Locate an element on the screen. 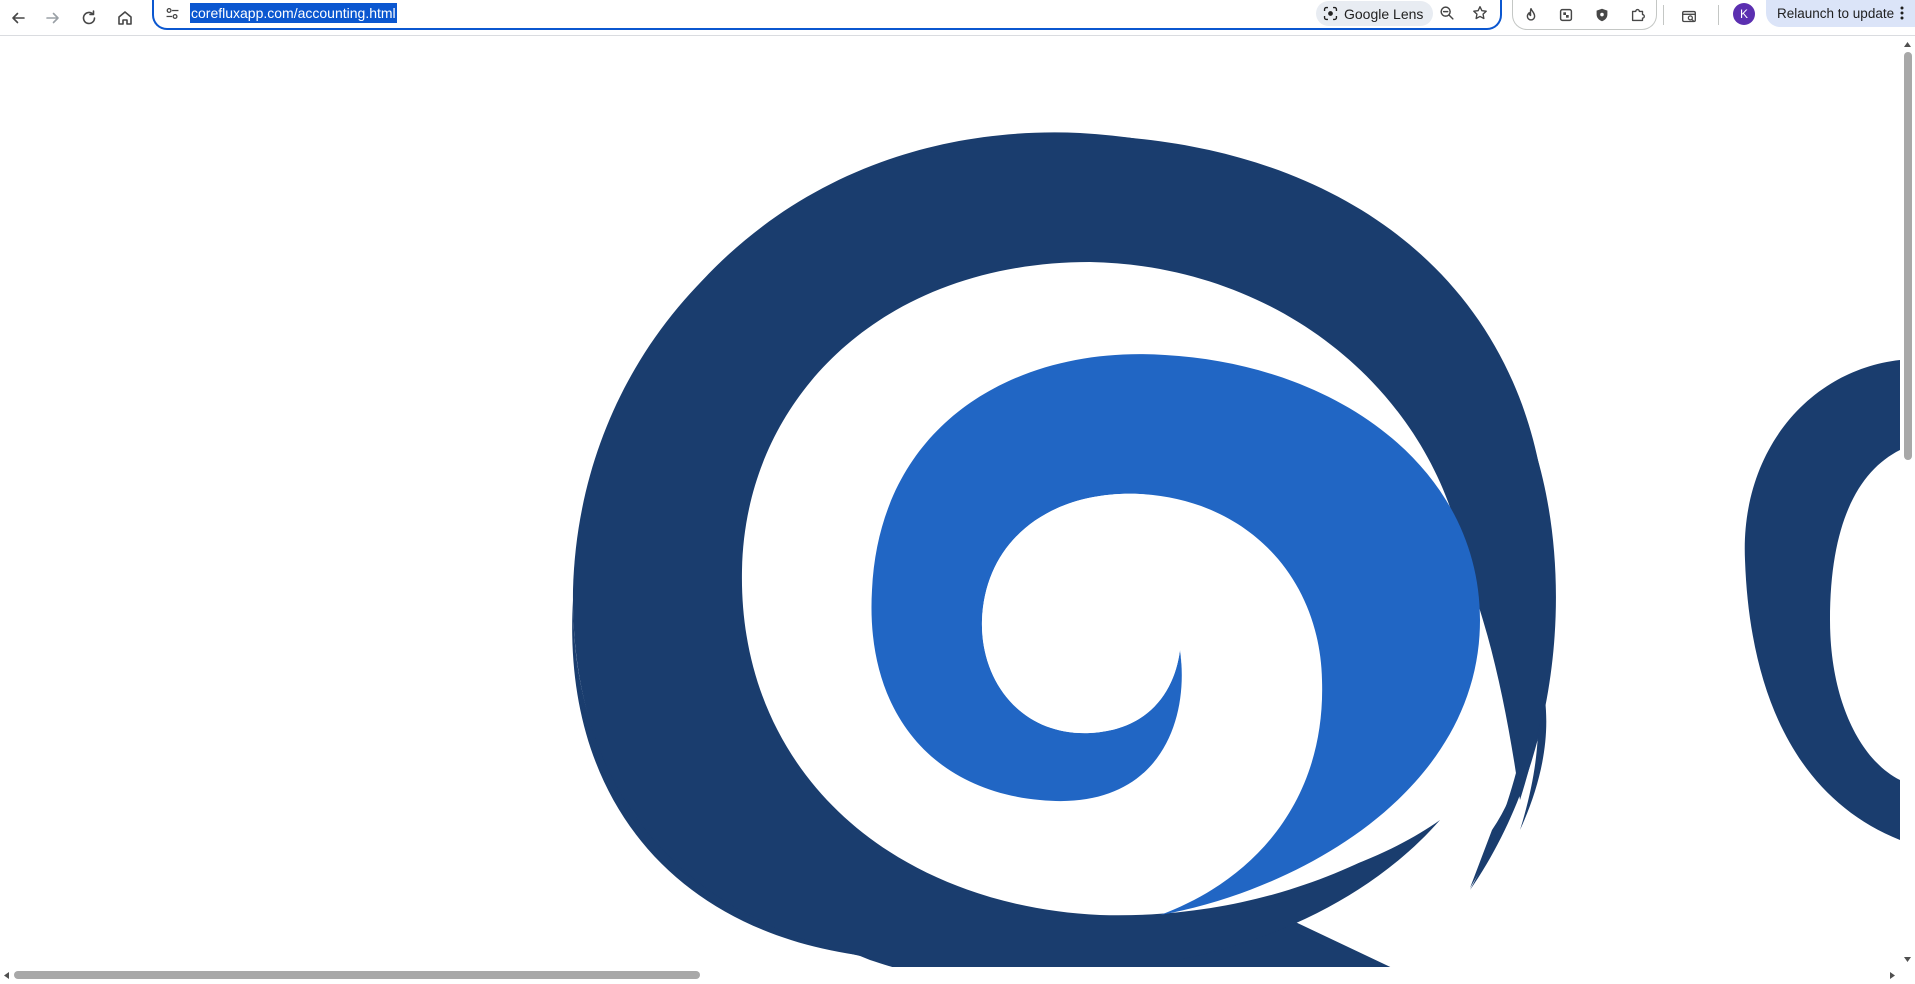  tab-search-icon is located at coordinates (1689, 16).